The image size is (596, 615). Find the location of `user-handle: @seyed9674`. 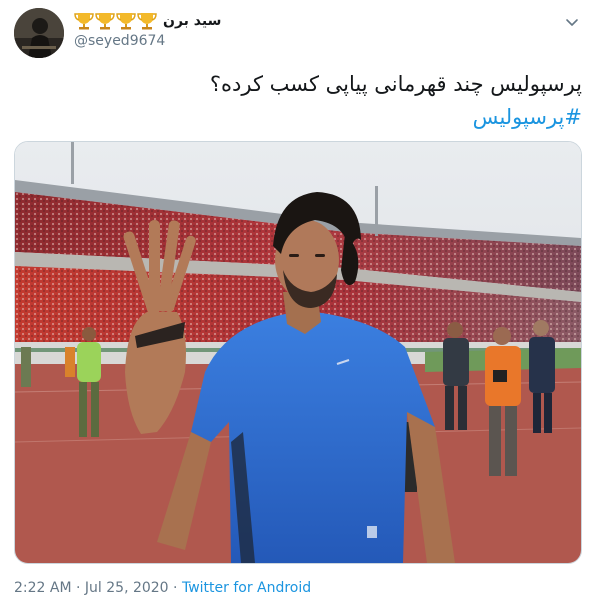

user-handle: @seyed9674 is located at coordinates (224, 41).